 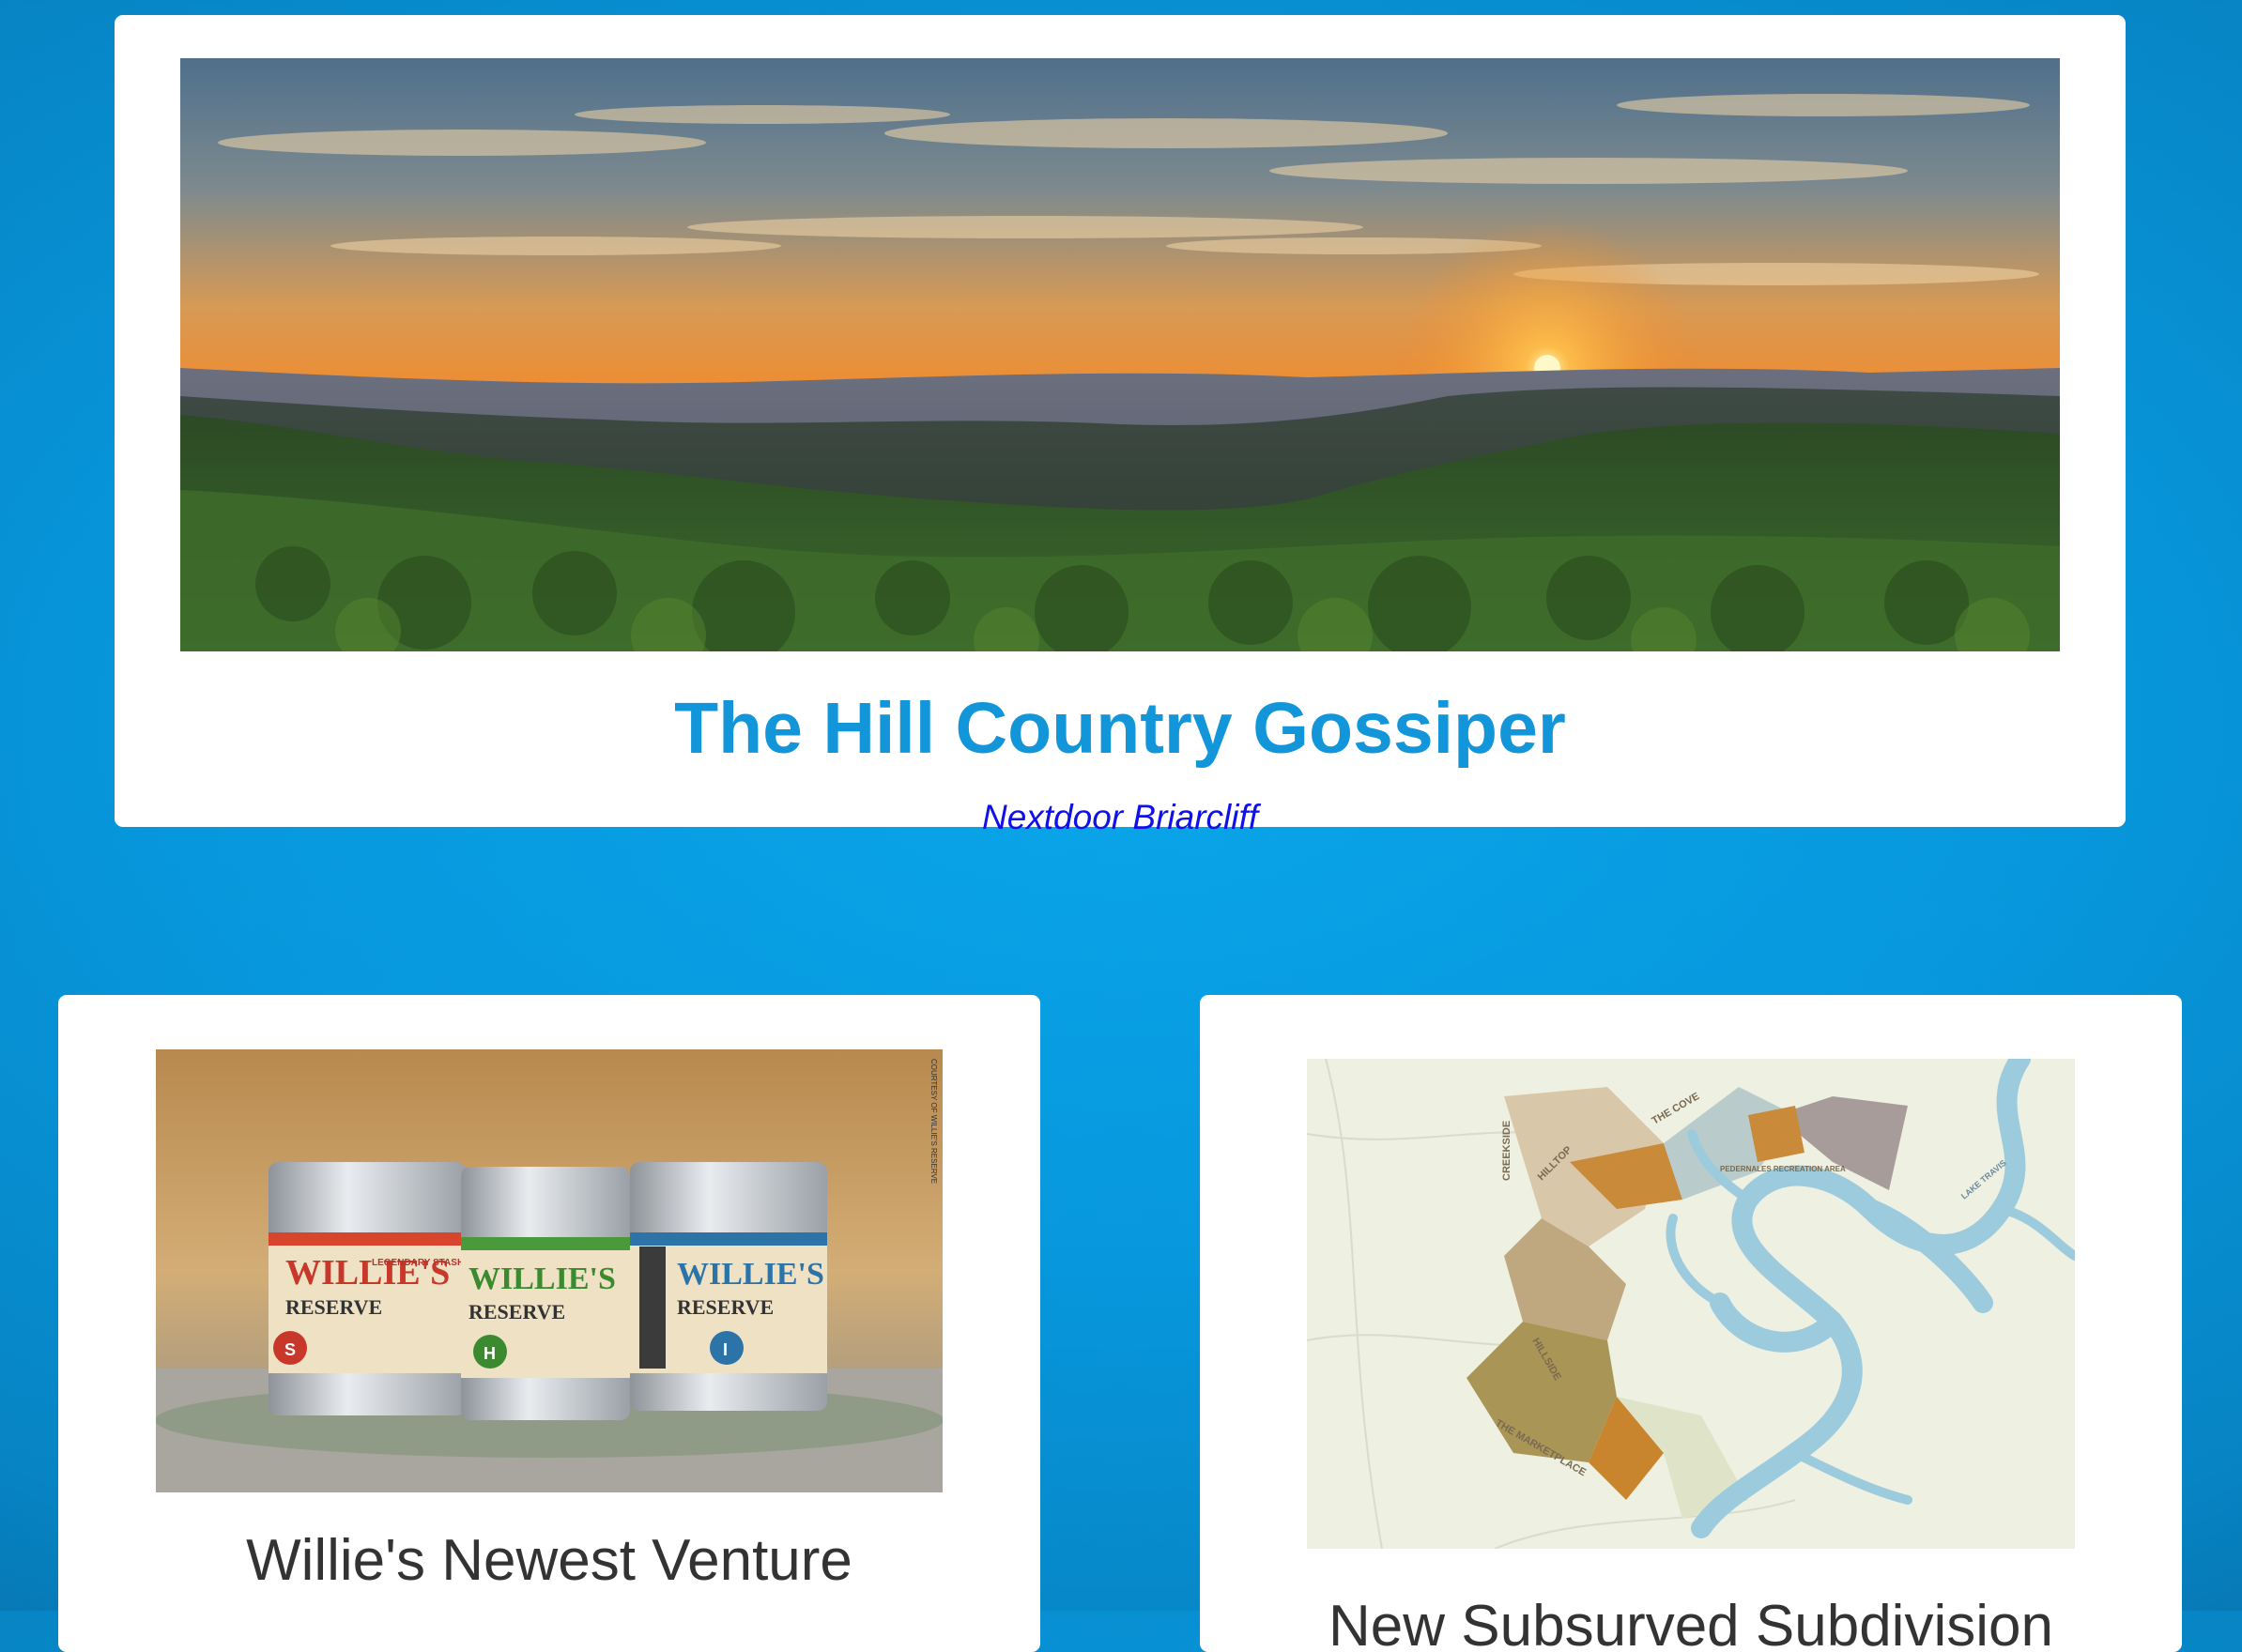 What do you see at coordinates (1121, 729) in the screenshot?
I see `site-title: The Hill Country Gossiper` at bounding box center [1121, 729].